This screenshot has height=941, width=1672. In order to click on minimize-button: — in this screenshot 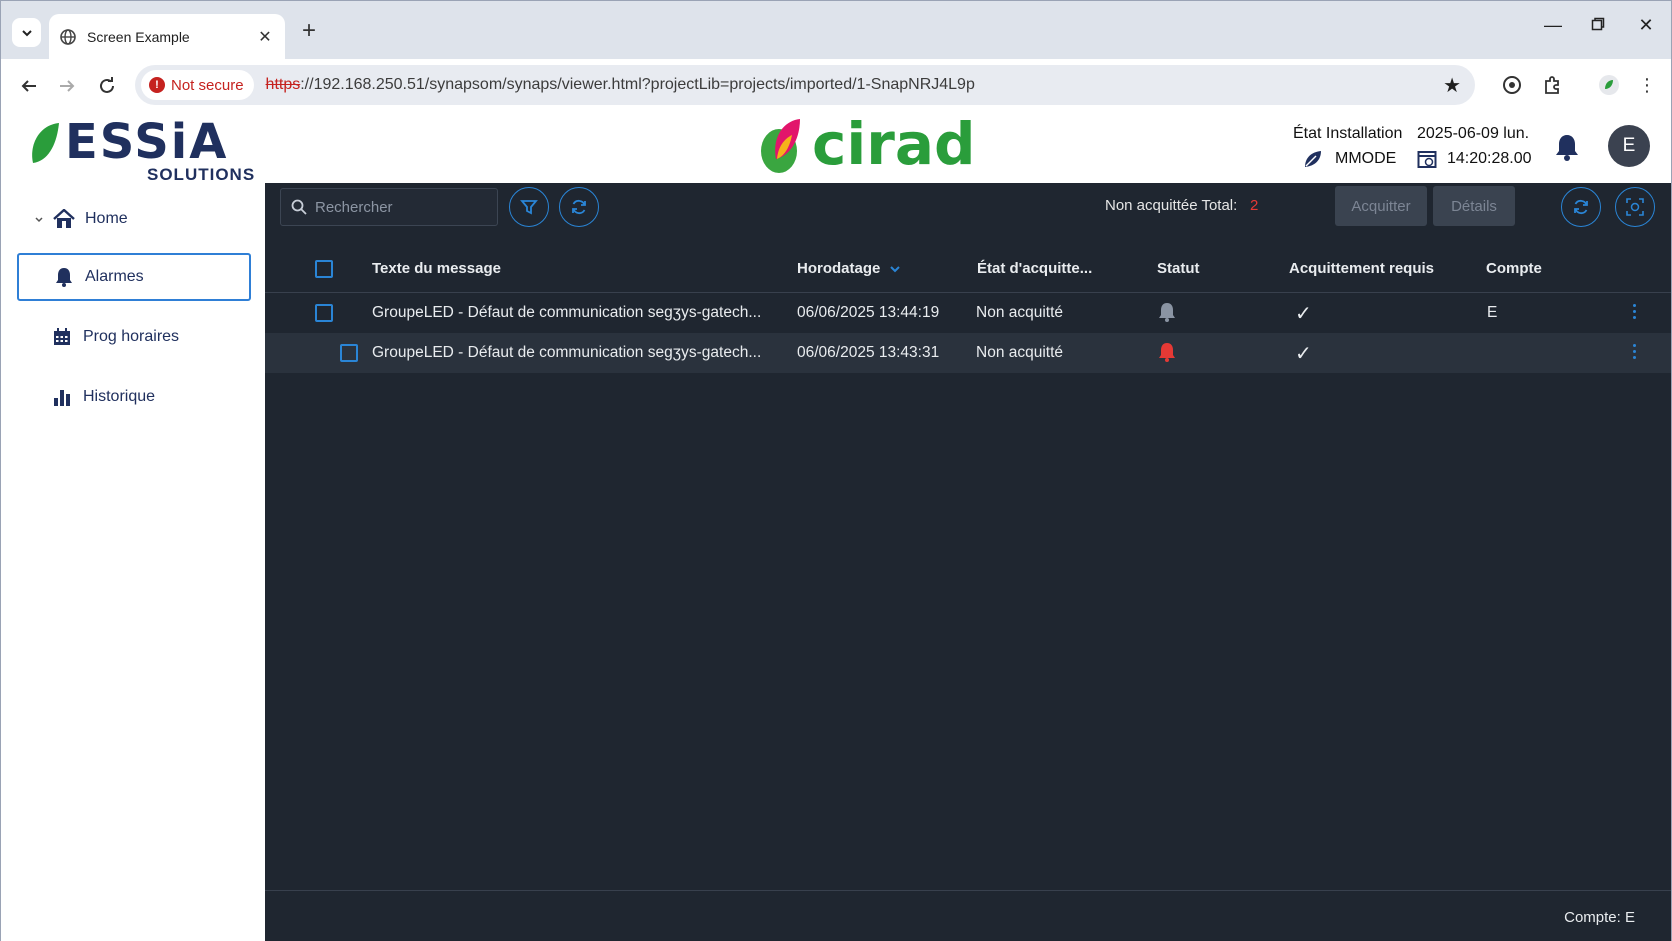, I will do `click(1553, 25)`.